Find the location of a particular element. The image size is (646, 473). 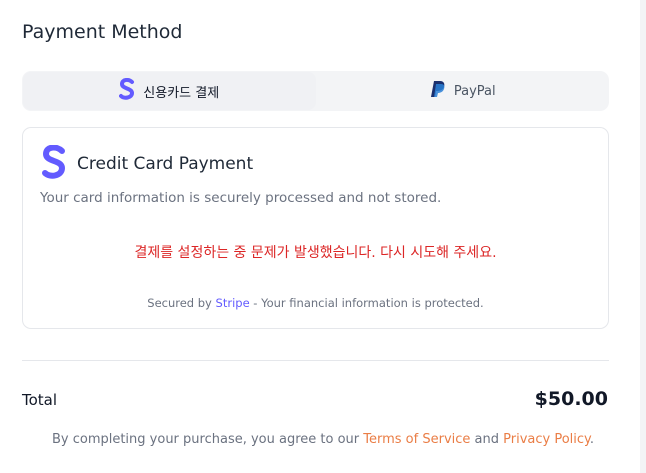

stripe-link: Stripe is located at coordinates (232, 303).